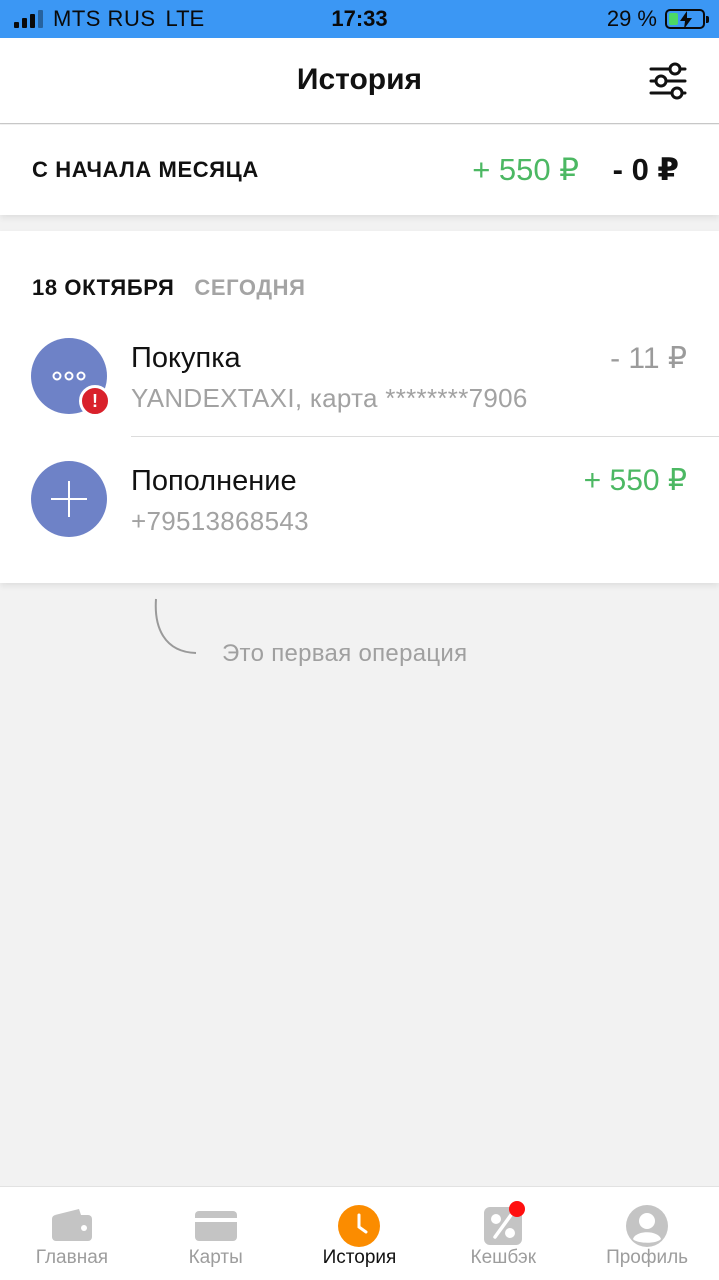  I want to click on operation-amount: - 11 ₽, so click(648, 358).